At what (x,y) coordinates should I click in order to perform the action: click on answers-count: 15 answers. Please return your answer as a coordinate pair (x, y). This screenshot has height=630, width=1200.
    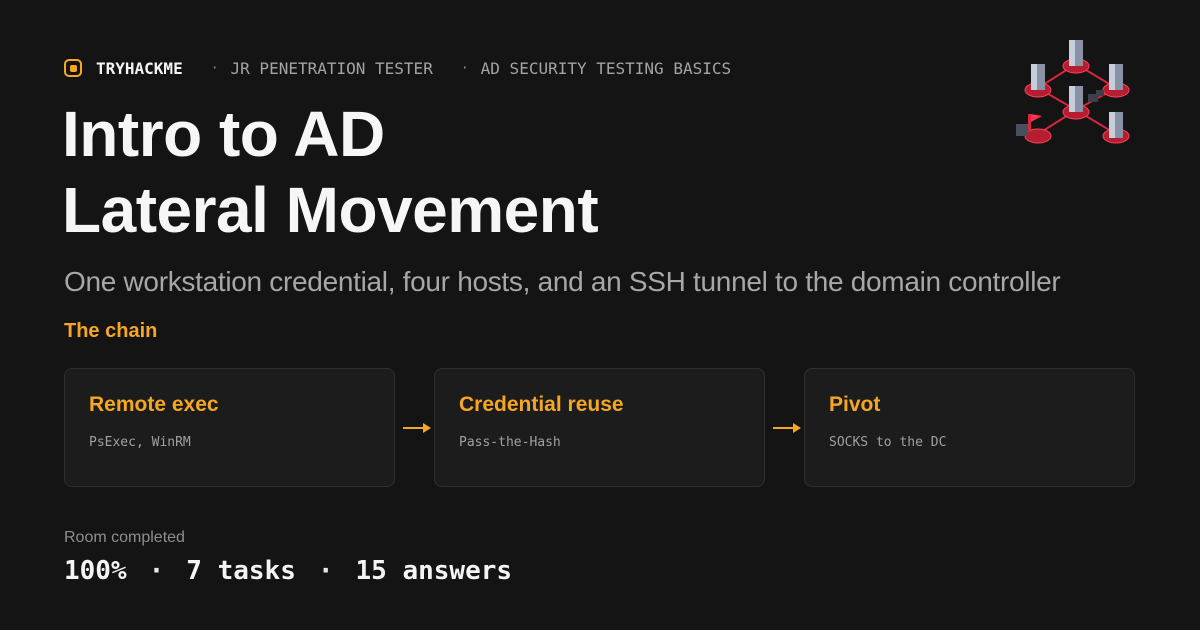
    Looking at the image, I should click on (434, 571).